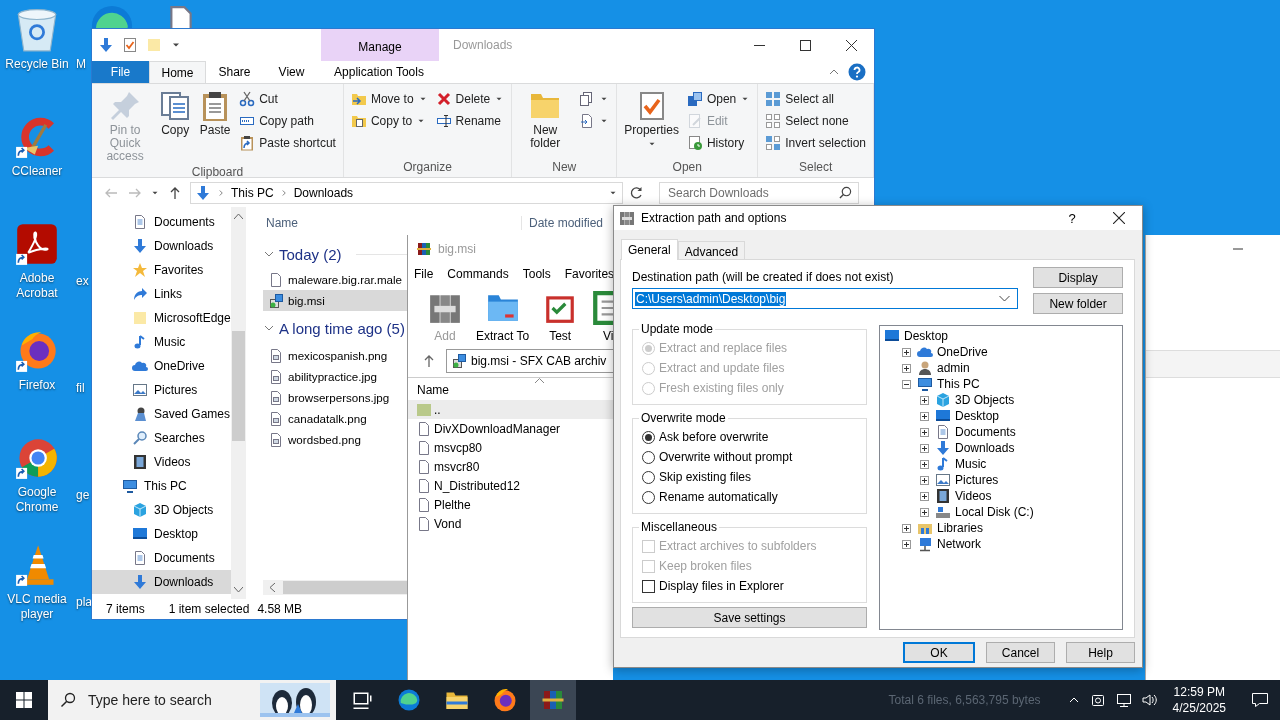 This screenshot has width=1280, height=720. I want to click on group-label: Select, so click(815, 167).